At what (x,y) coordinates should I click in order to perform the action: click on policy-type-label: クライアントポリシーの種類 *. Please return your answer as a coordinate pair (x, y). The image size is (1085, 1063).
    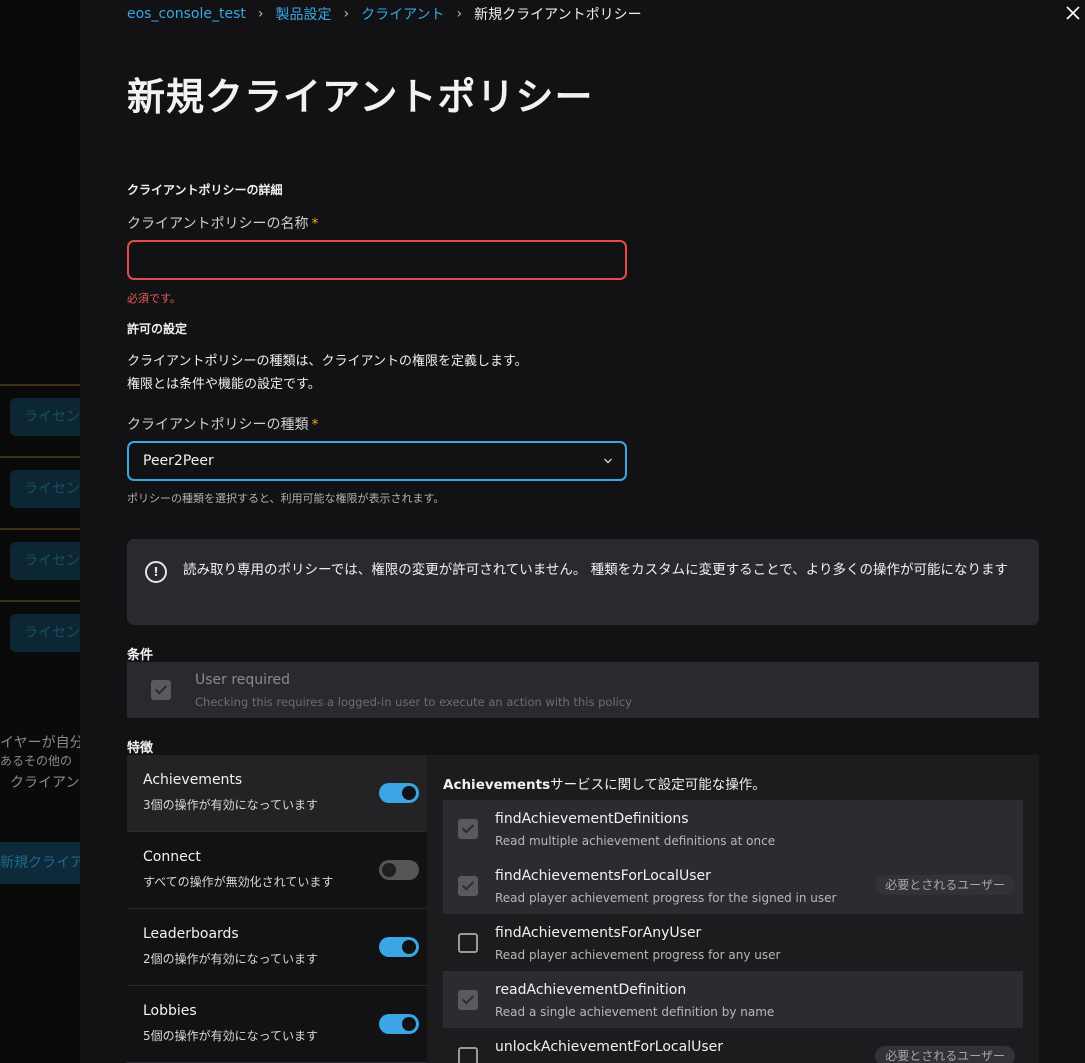
    Looking at the image, I should click on (222, 424).